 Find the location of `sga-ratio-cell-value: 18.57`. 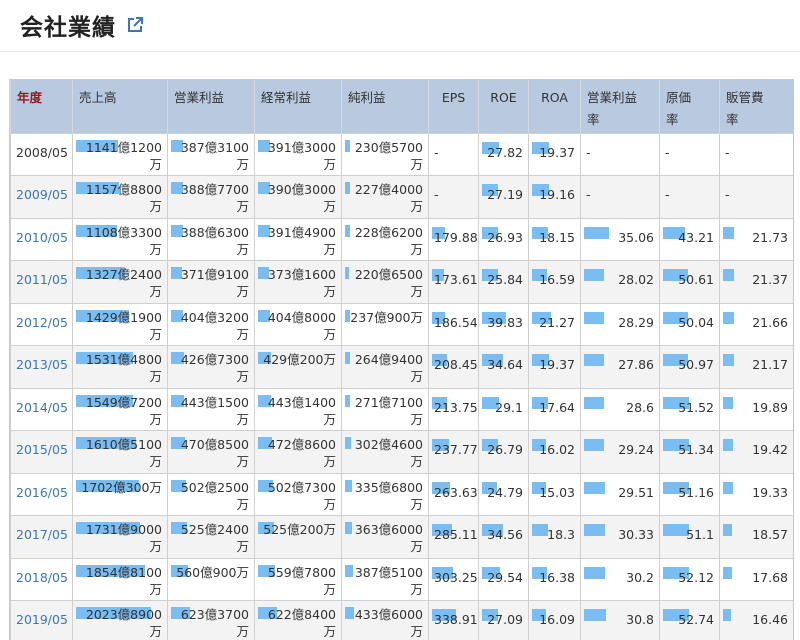

sga-ratio-cell-value: 18.57 is located at coordinates (770, 534).